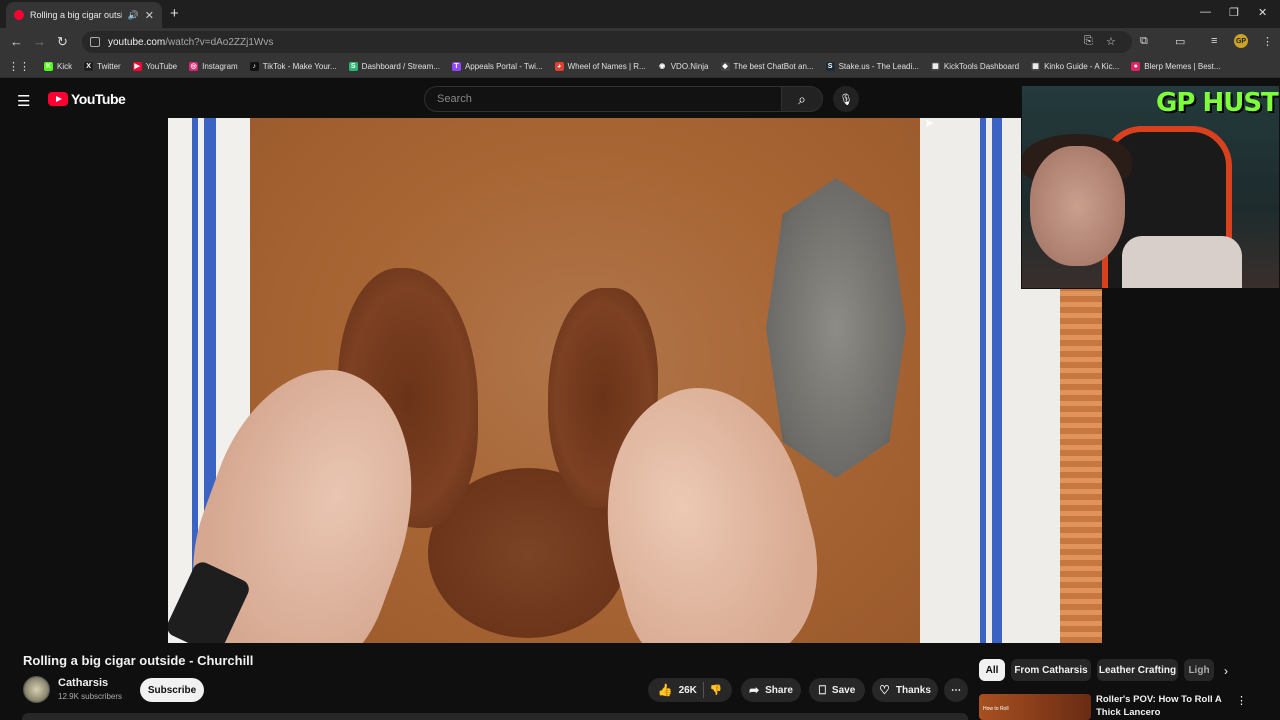  I want to click on subscribe-button: Subscribe, so click(172, 690).